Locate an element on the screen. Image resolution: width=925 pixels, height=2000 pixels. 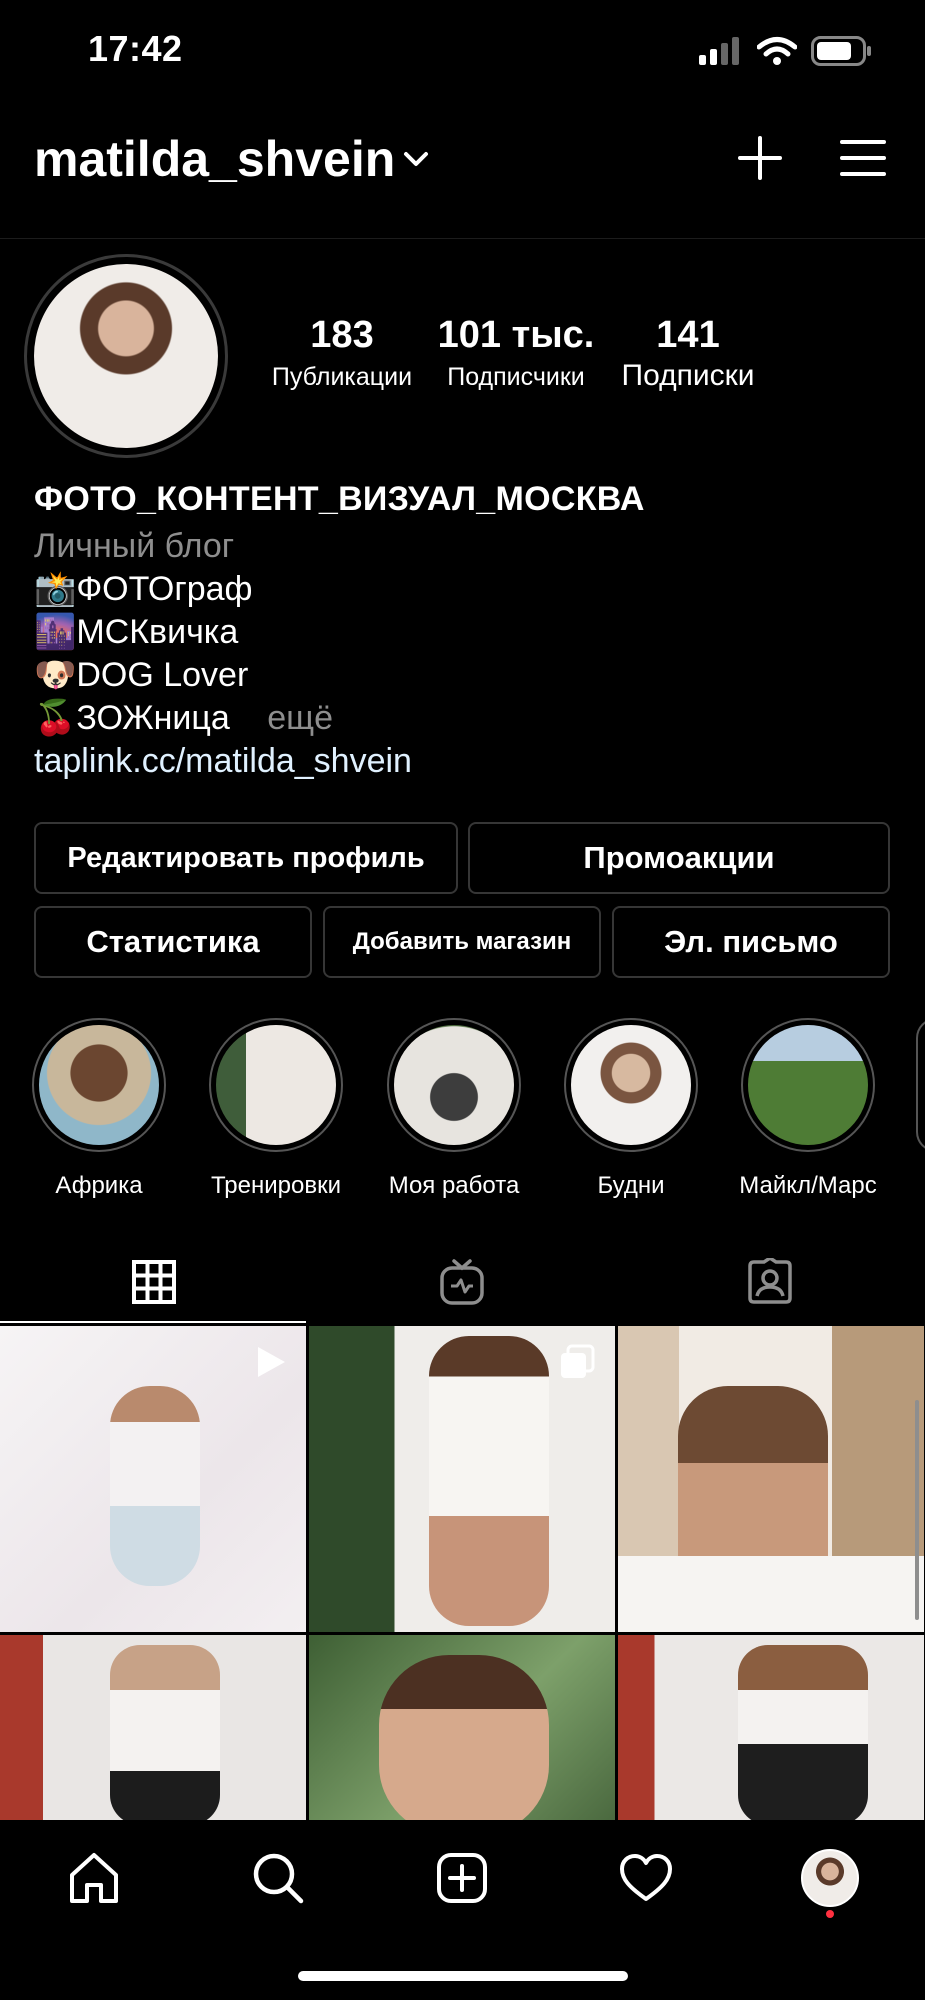
bio-website-link: taplink.cc/matilda_shvein is located at coordinates (464, 761).